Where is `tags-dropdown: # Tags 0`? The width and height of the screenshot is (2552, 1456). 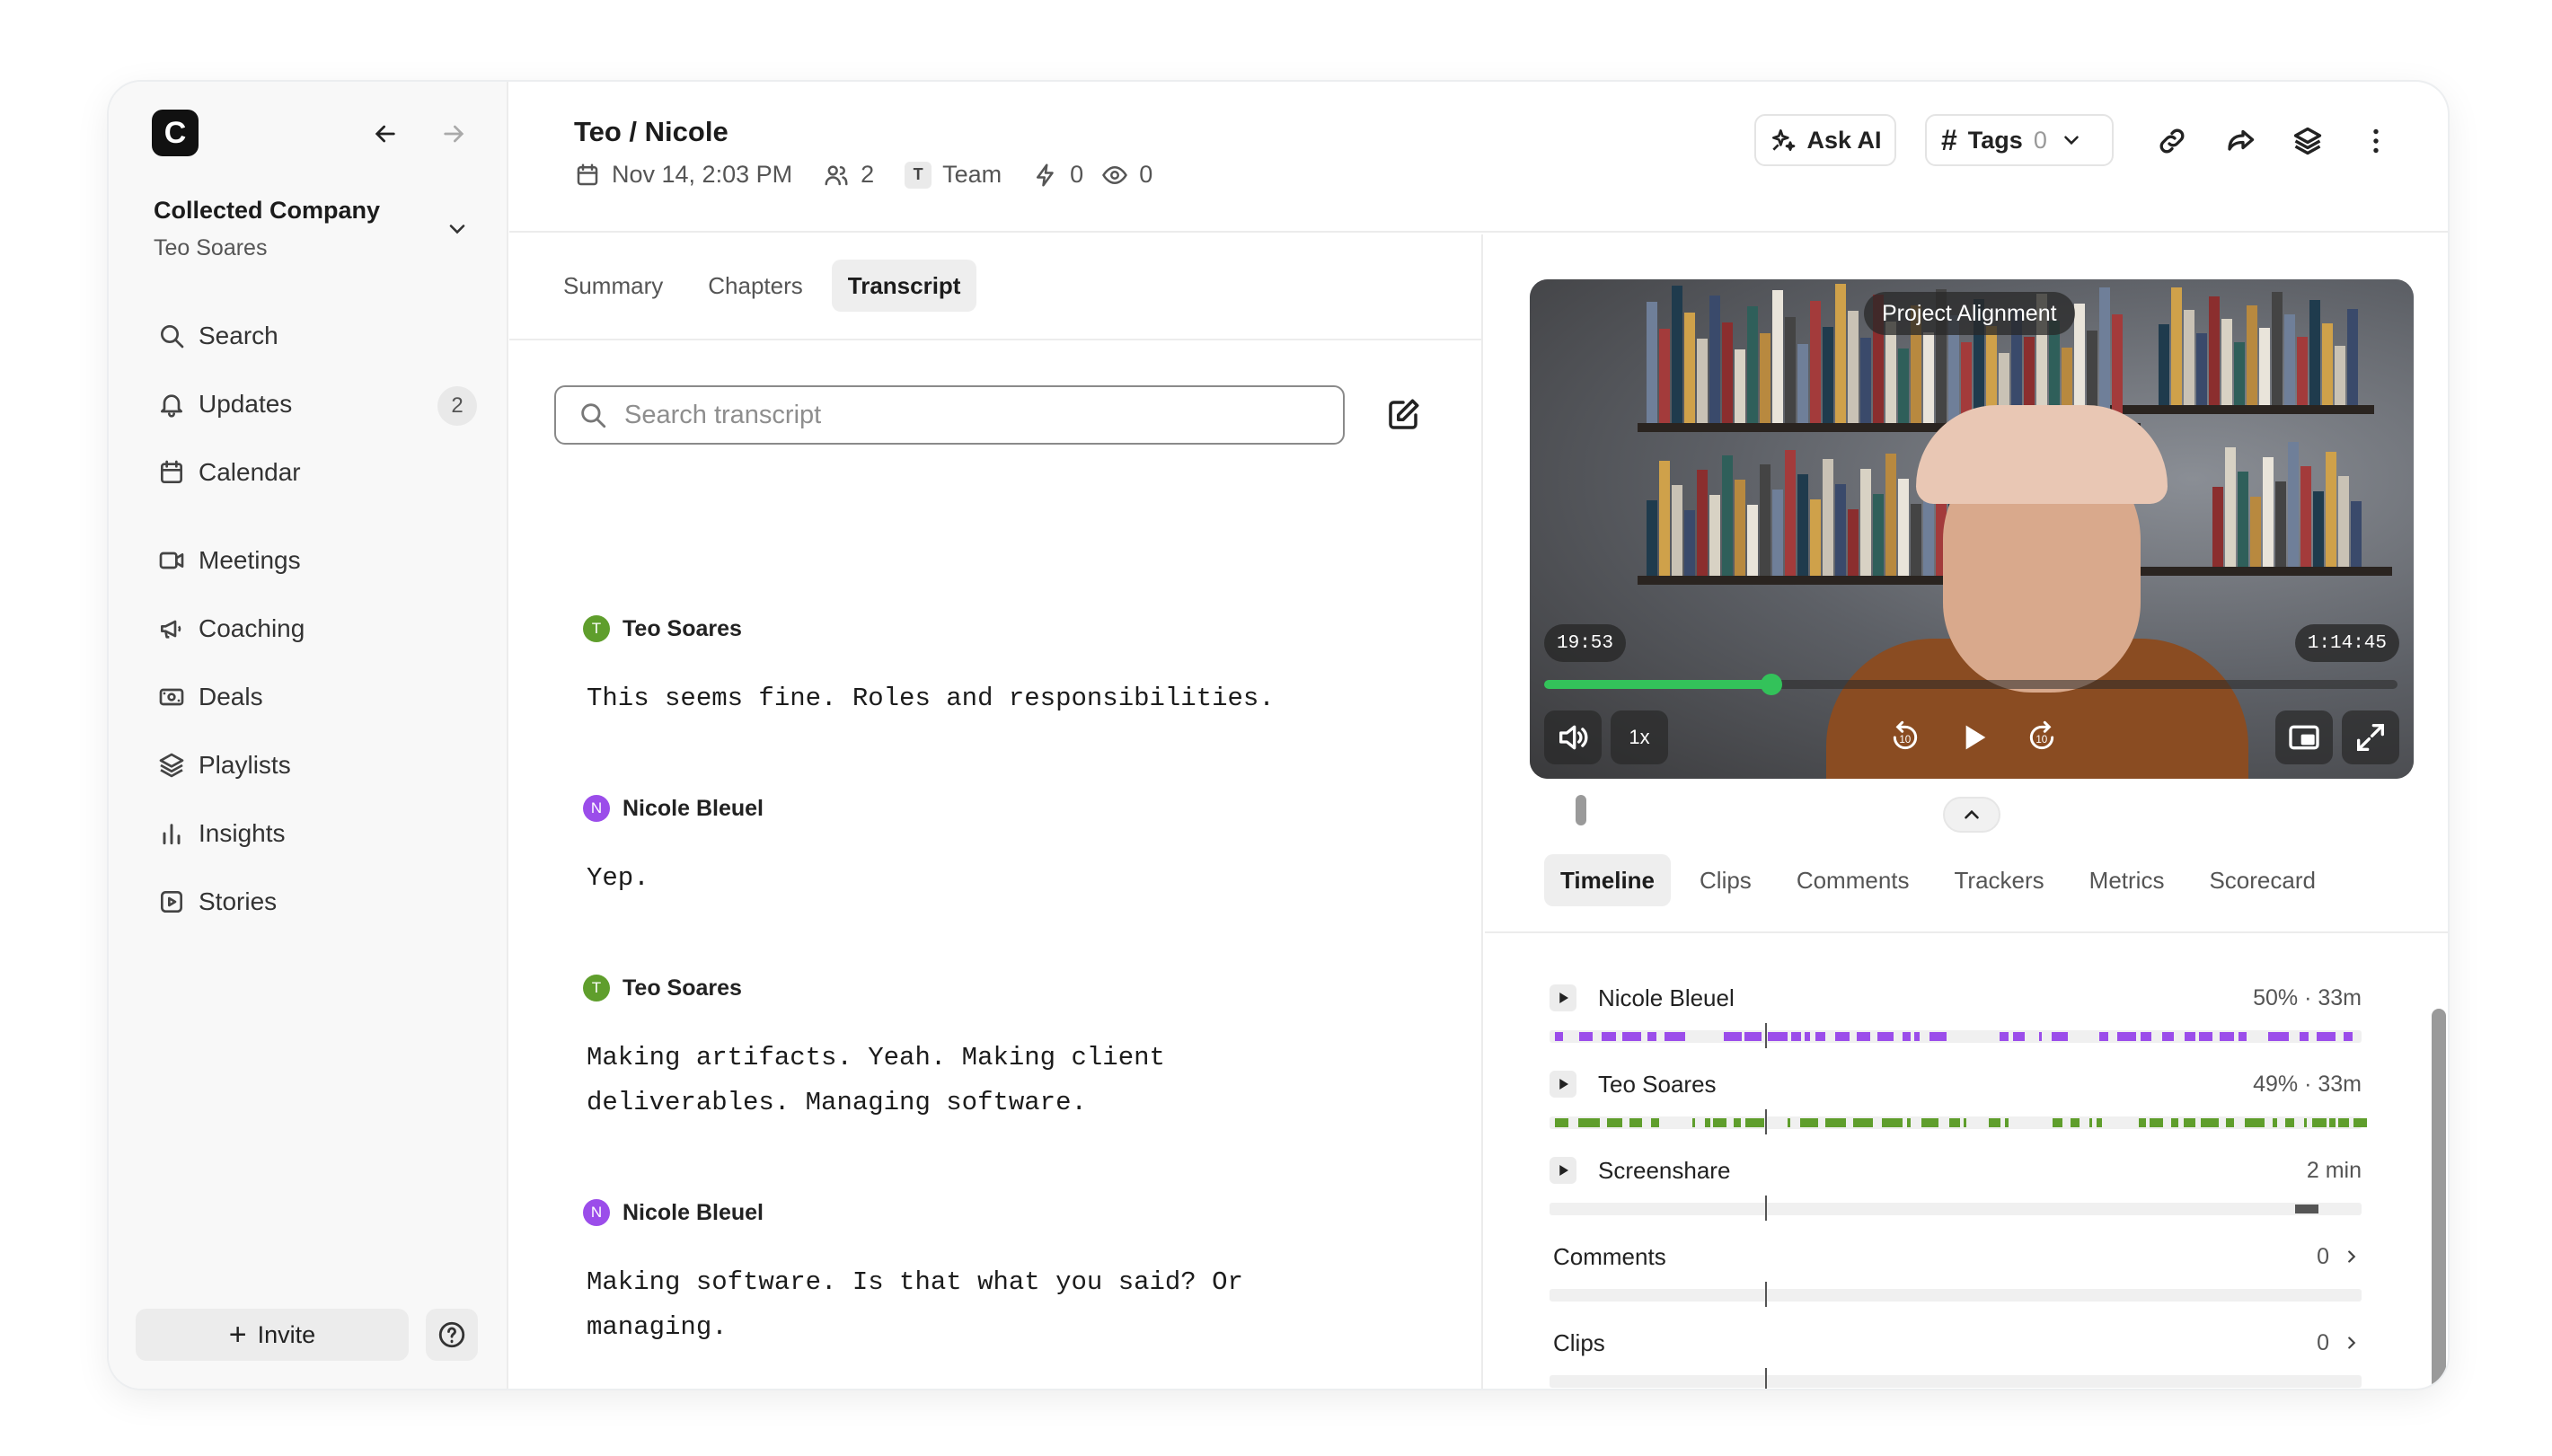
tags-dropdown: # Tags 0 is located at coordinates (2019, 140).